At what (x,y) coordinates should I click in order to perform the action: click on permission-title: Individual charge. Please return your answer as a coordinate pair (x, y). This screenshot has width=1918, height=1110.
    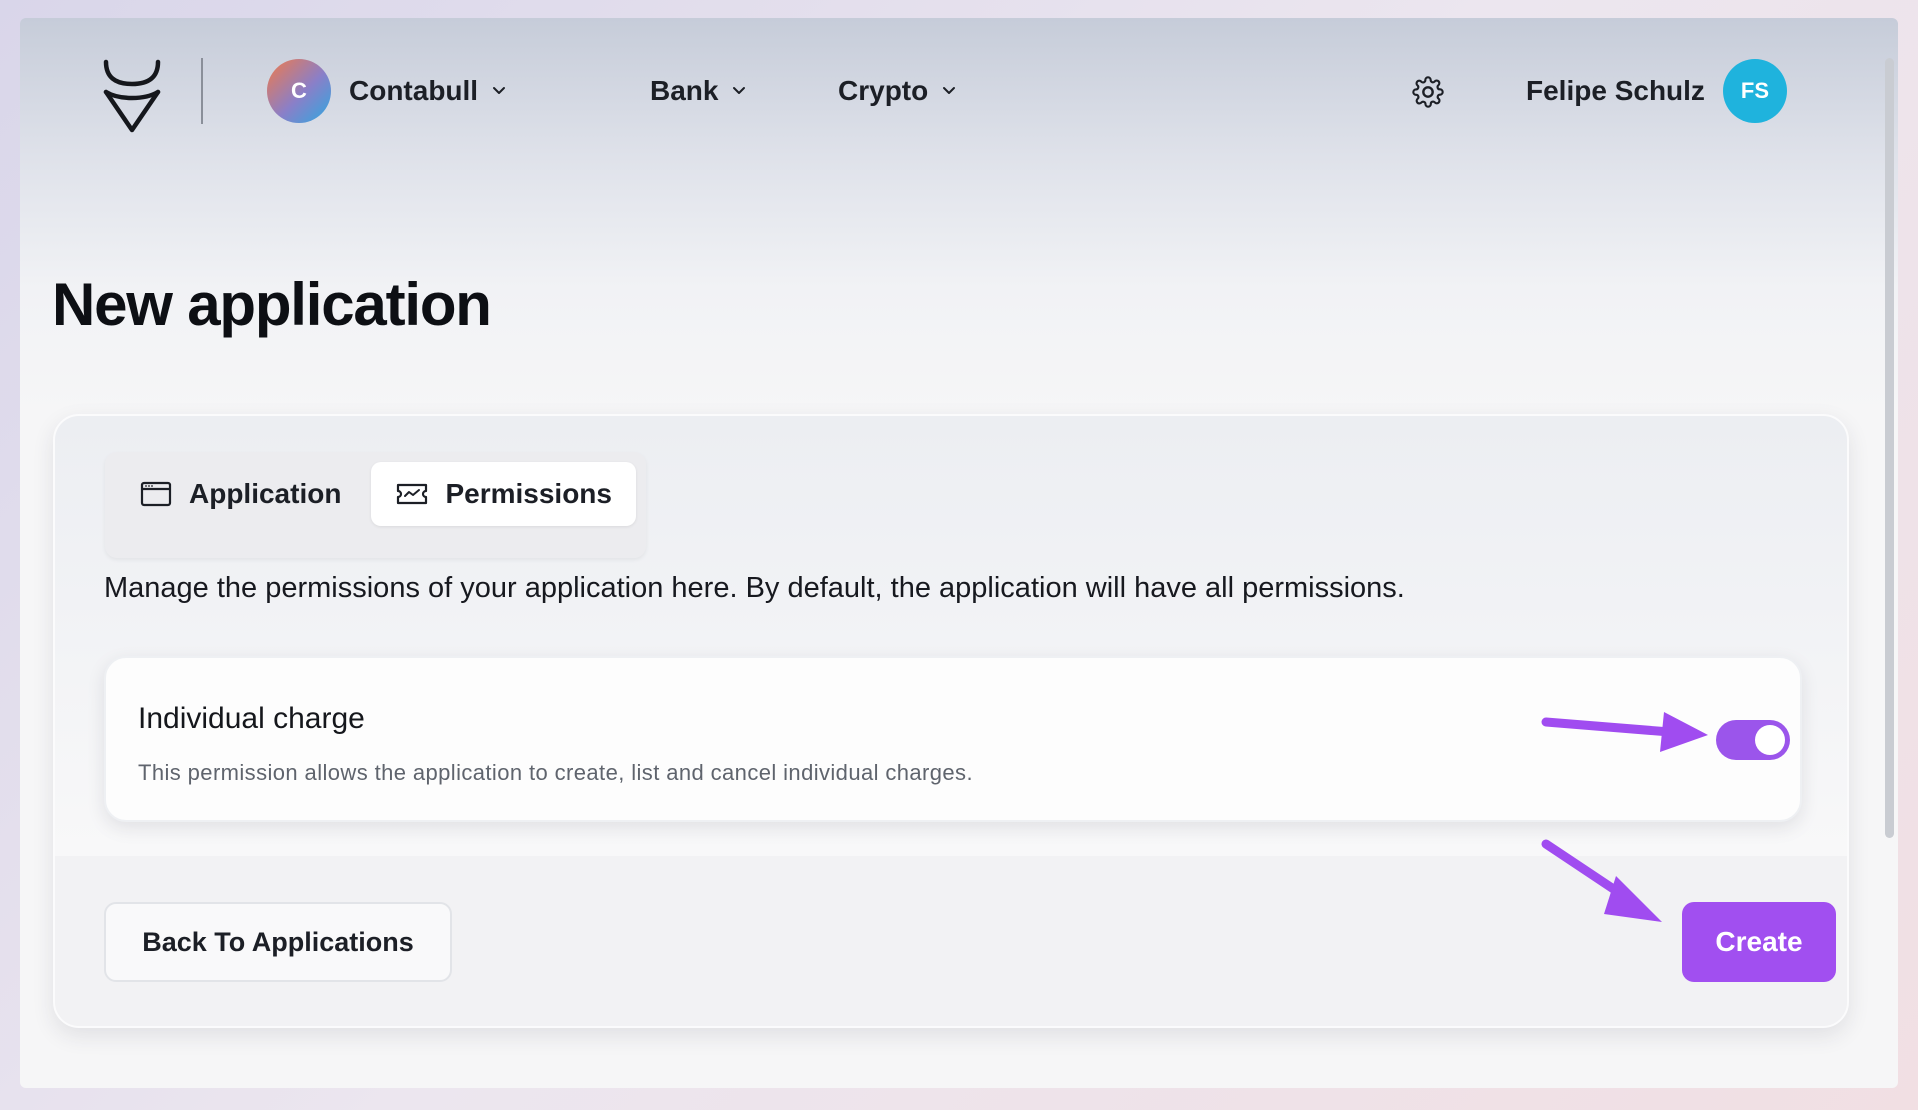
    Looking at the image, I should click on (251, 718).